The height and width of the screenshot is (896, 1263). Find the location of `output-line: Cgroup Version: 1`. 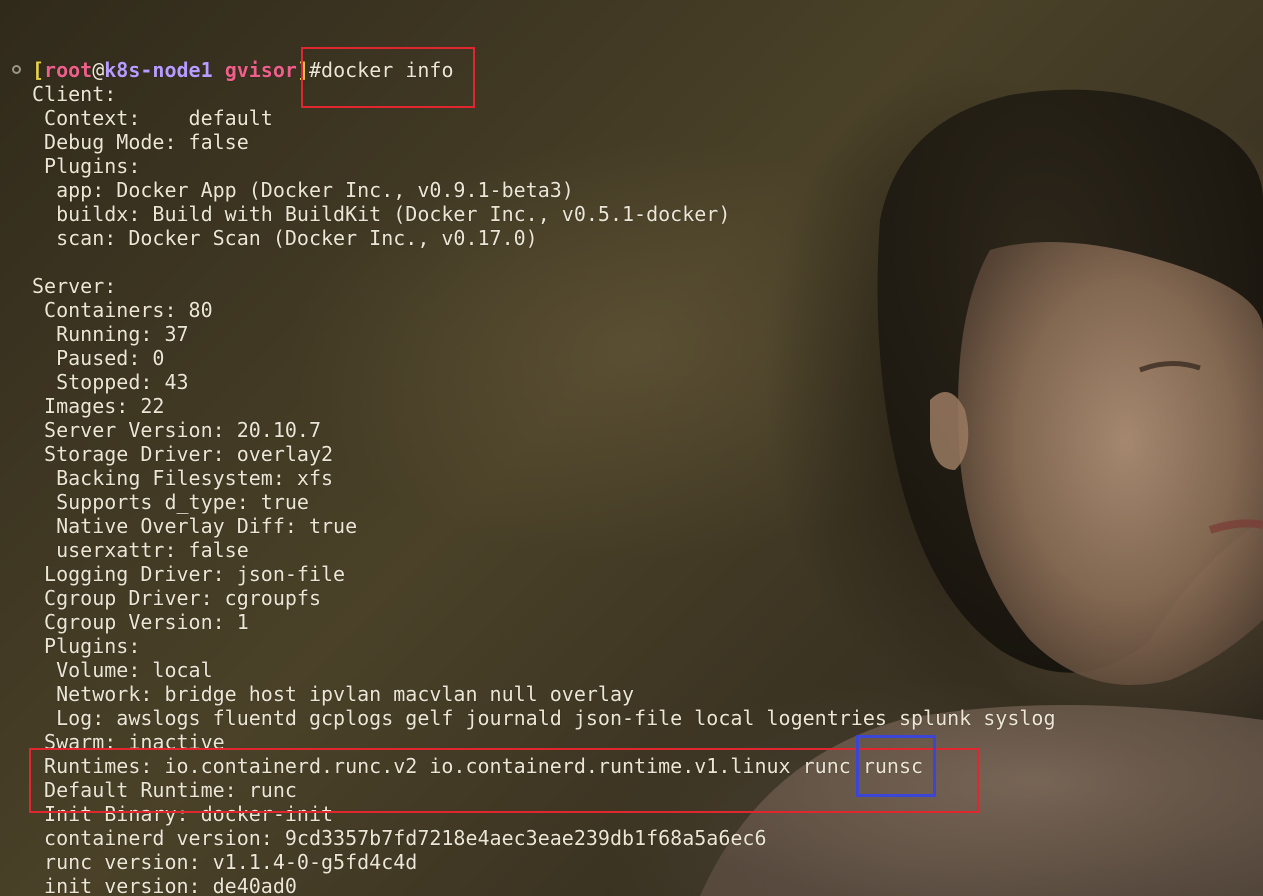

output-line: Cgroup Version: 1 is located at coordinates (140, 622).